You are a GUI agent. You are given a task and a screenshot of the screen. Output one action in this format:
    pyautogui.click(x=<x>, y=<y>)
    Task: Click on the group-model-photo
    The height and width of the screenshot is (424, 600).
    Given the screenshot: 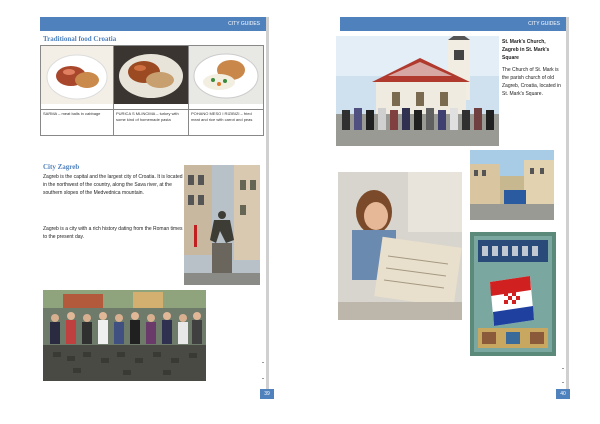 What is the action you would take?
    pyautogui.click(x=124, y=335)
    